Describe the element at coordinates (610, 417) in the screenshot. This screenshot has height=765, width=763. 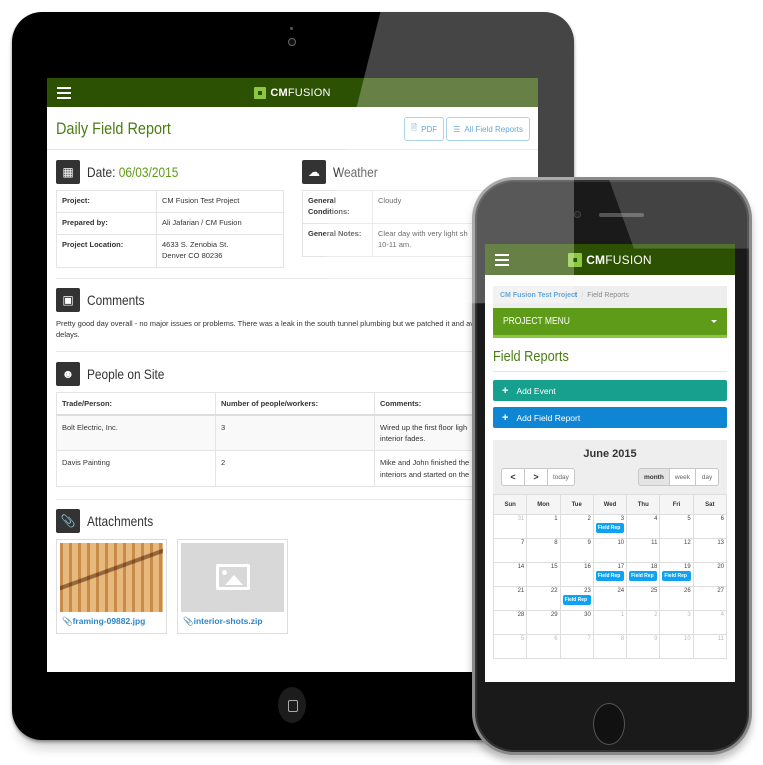
I see `add-field-report-button: + Add Field Report` at that location.